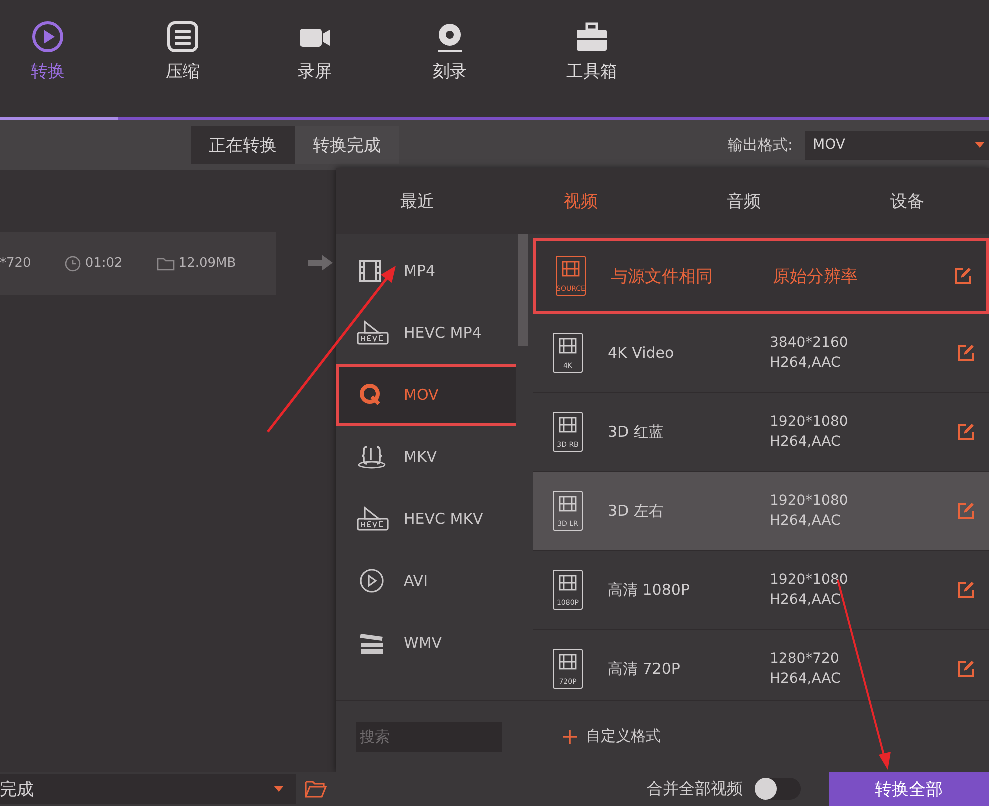 This screenshot has width=989, height=806. Describe the element at coordinates (592, 57) in the screenshot. I see `nav-tab: 工具箱` at that location.